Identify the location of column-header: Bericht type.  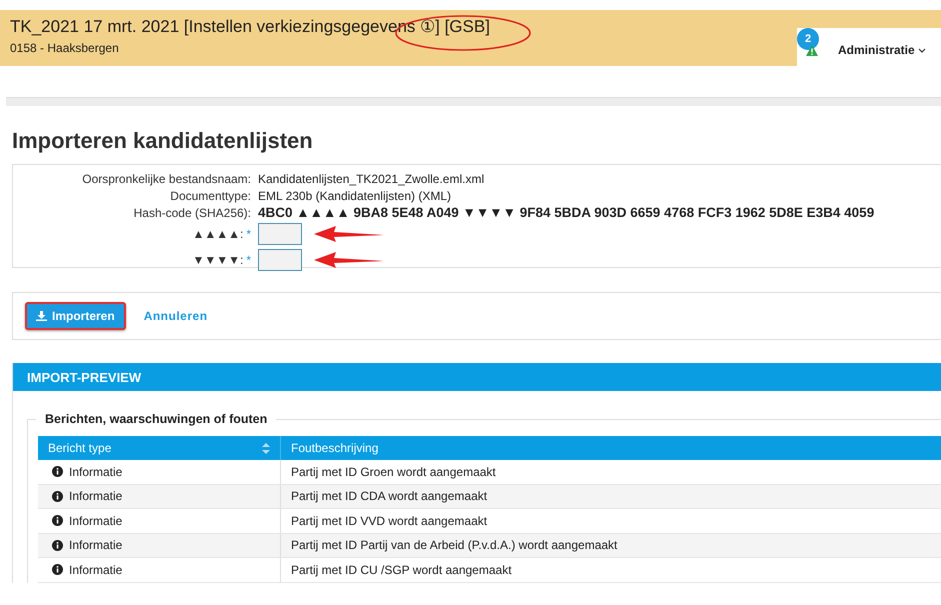
(159, 448).